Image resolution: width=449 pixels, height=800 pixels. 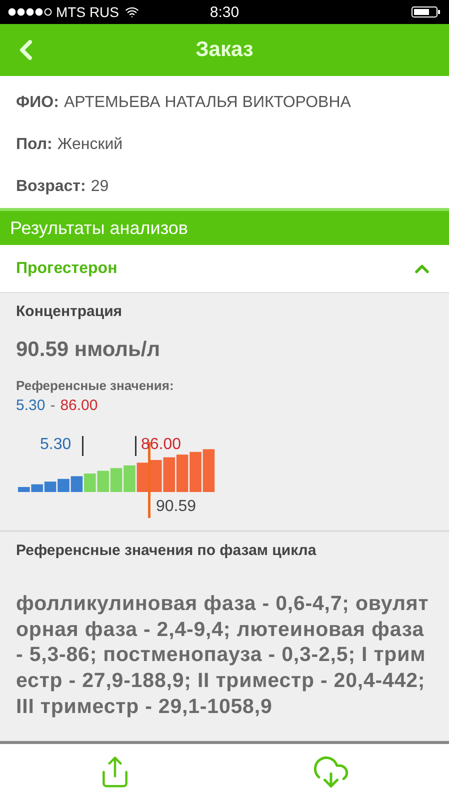 I want to click on phases-title: Референсные значения по фазам цикла, so click(x=167, y=550).